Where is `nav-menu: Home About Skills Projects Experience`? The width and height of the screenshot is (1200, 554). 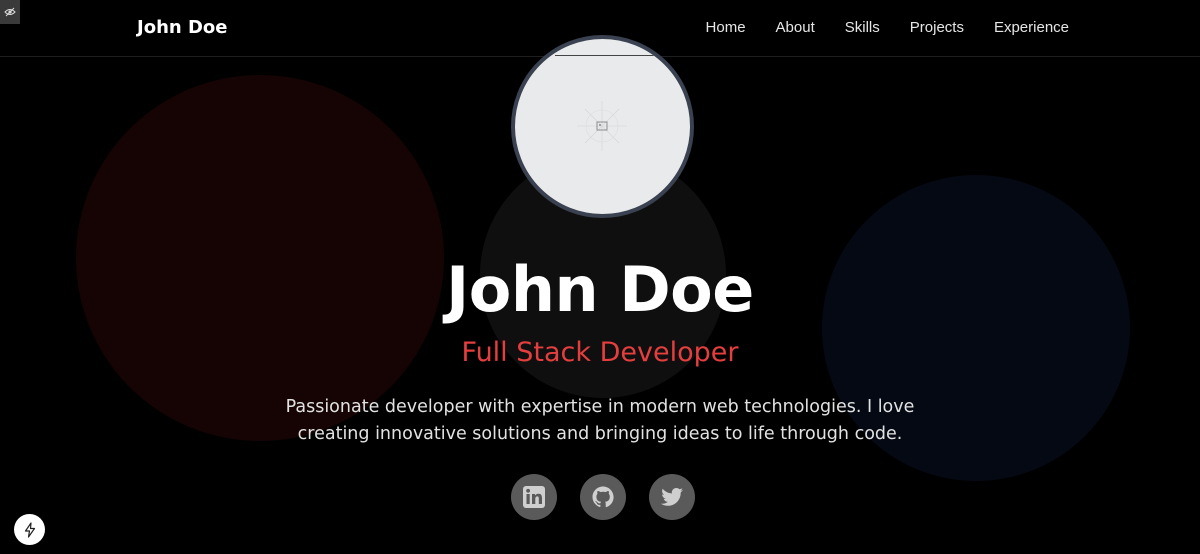
nav-menu: Home About Skills Projects Experience is located at coordinates (887, 27).